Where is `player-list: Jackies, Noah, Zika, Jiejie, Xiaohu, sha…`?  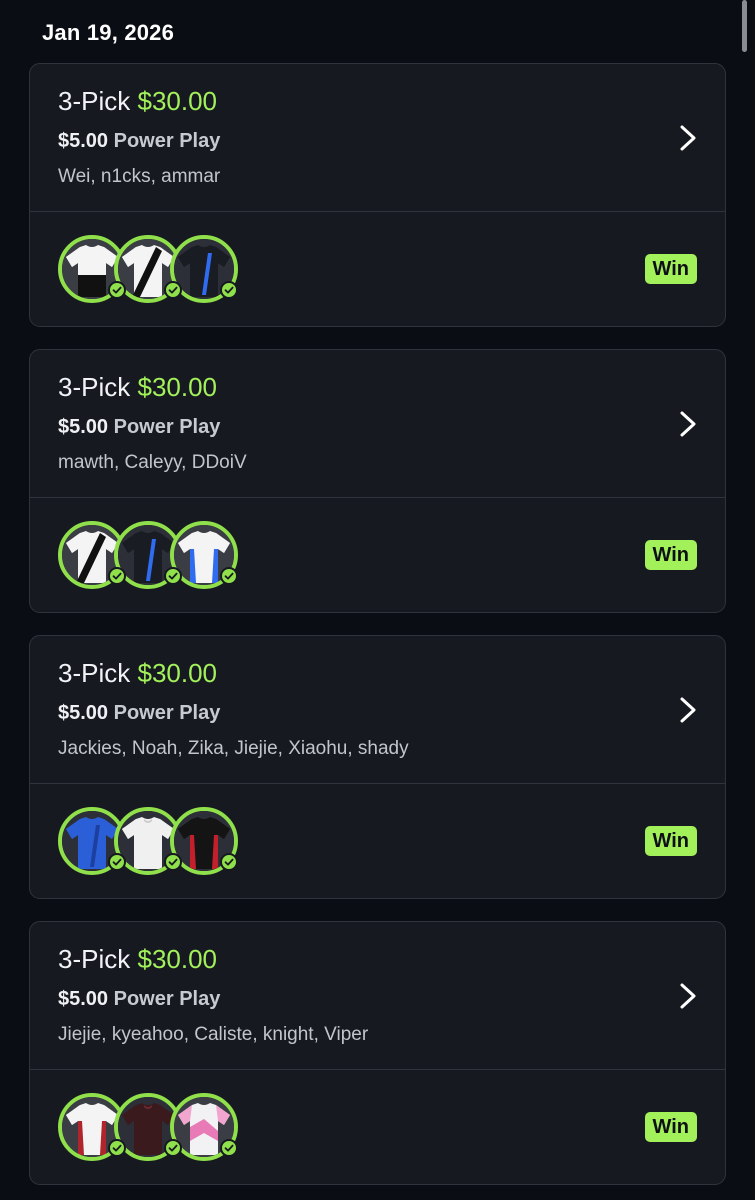 player-list: Jackies, Noah, Zika, Jiejie, Xiaohu, sha… is located at coordinates (233, 748).